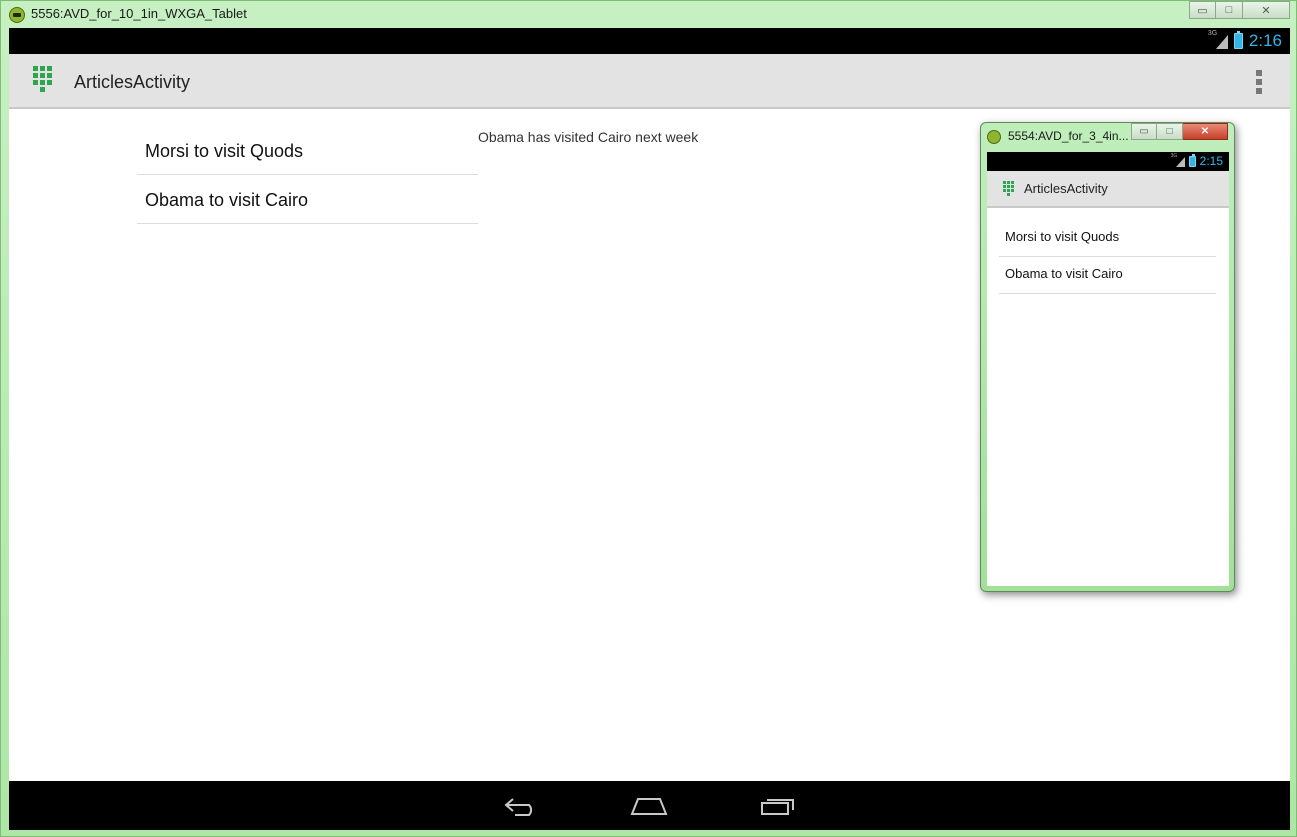  I want to click on status-bar: 3G 2:15, so click(1108, 161).